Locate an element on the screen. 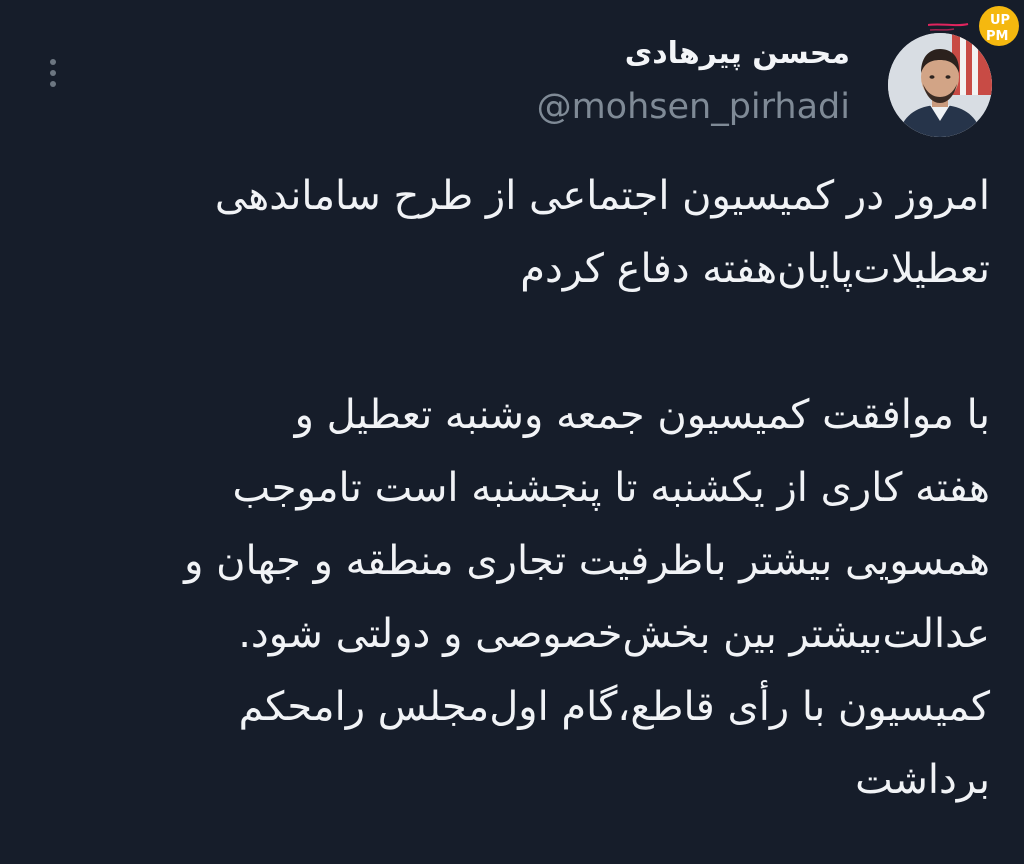  tweet-text-line: برداشت is located at coordinates (922, 780).